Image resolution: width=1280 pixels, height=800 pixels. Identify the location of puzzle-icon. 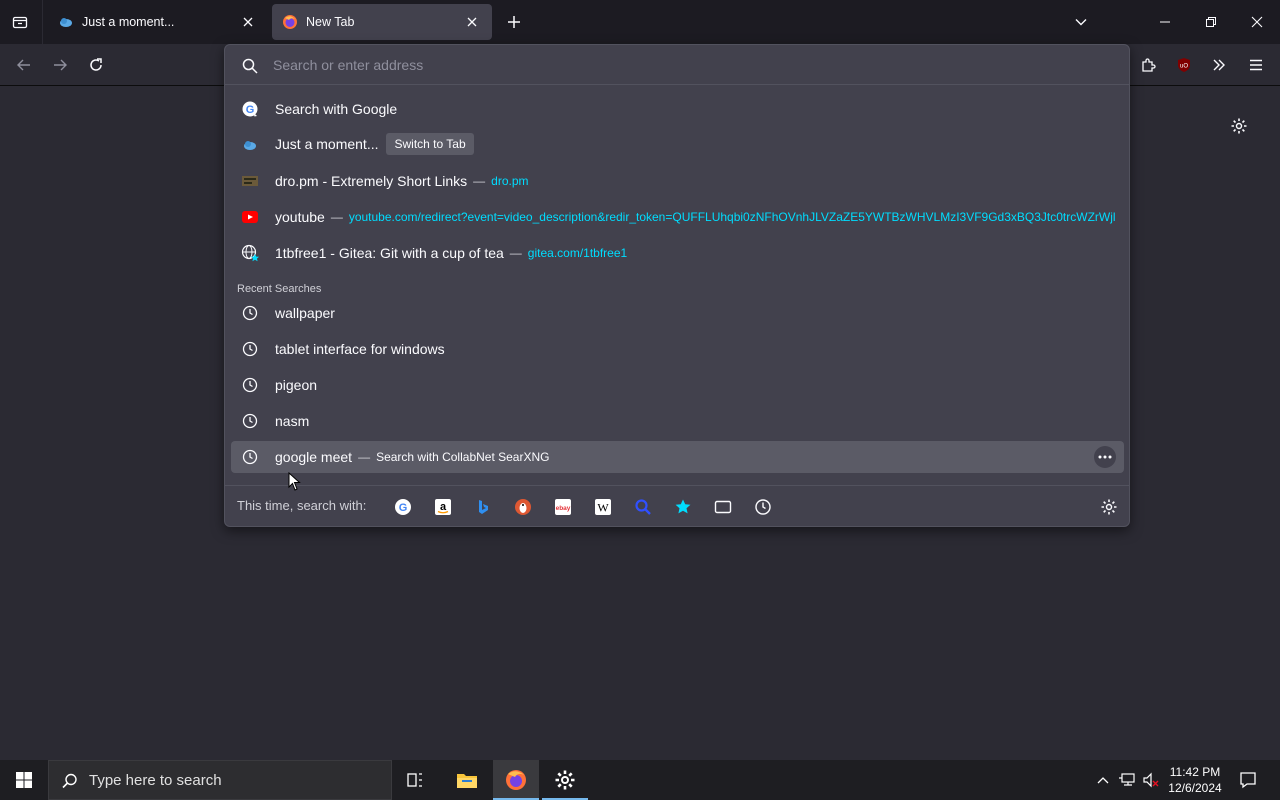
(1149, 65).